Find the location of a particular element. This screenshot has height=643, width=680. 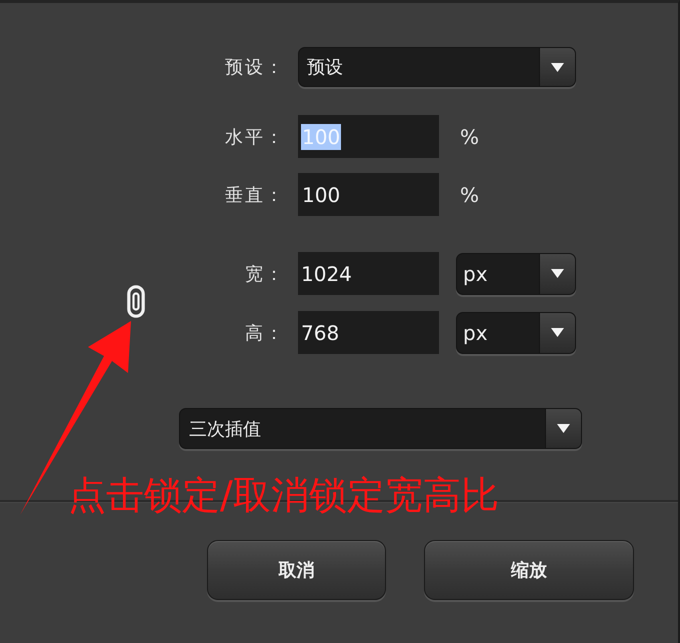

preset-dropdown: 预设 is located at coordinates (437, 67).